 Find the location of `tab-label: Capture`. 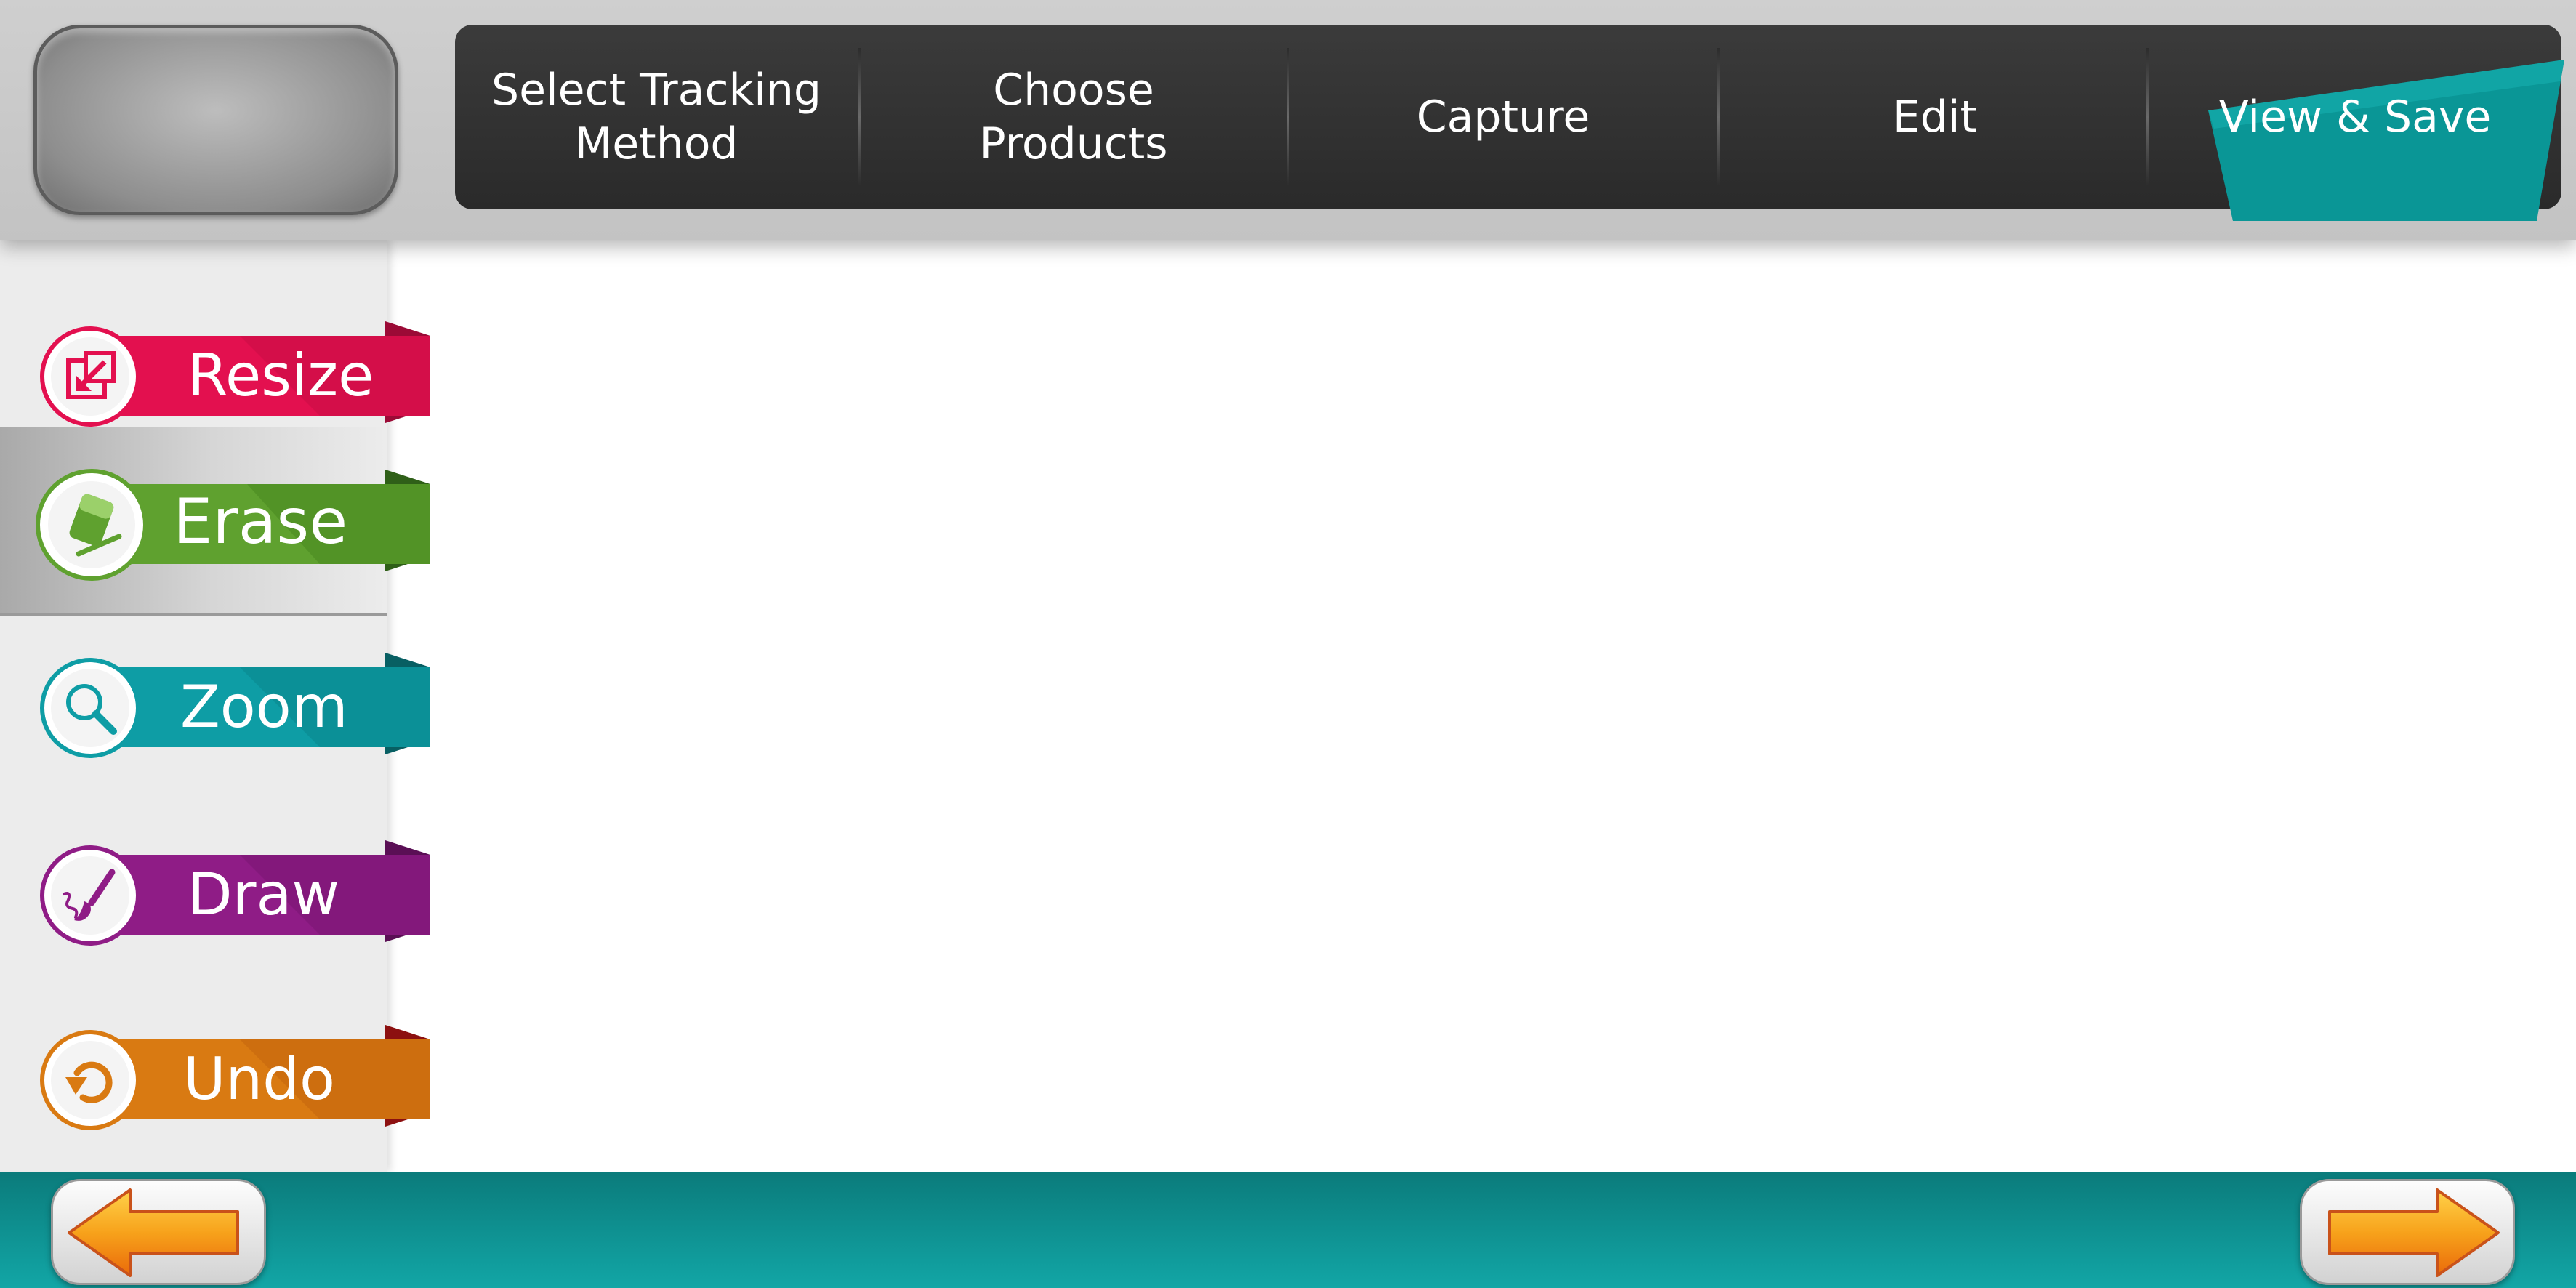

tab-label: Capture is located at coordinates (1503, 117).